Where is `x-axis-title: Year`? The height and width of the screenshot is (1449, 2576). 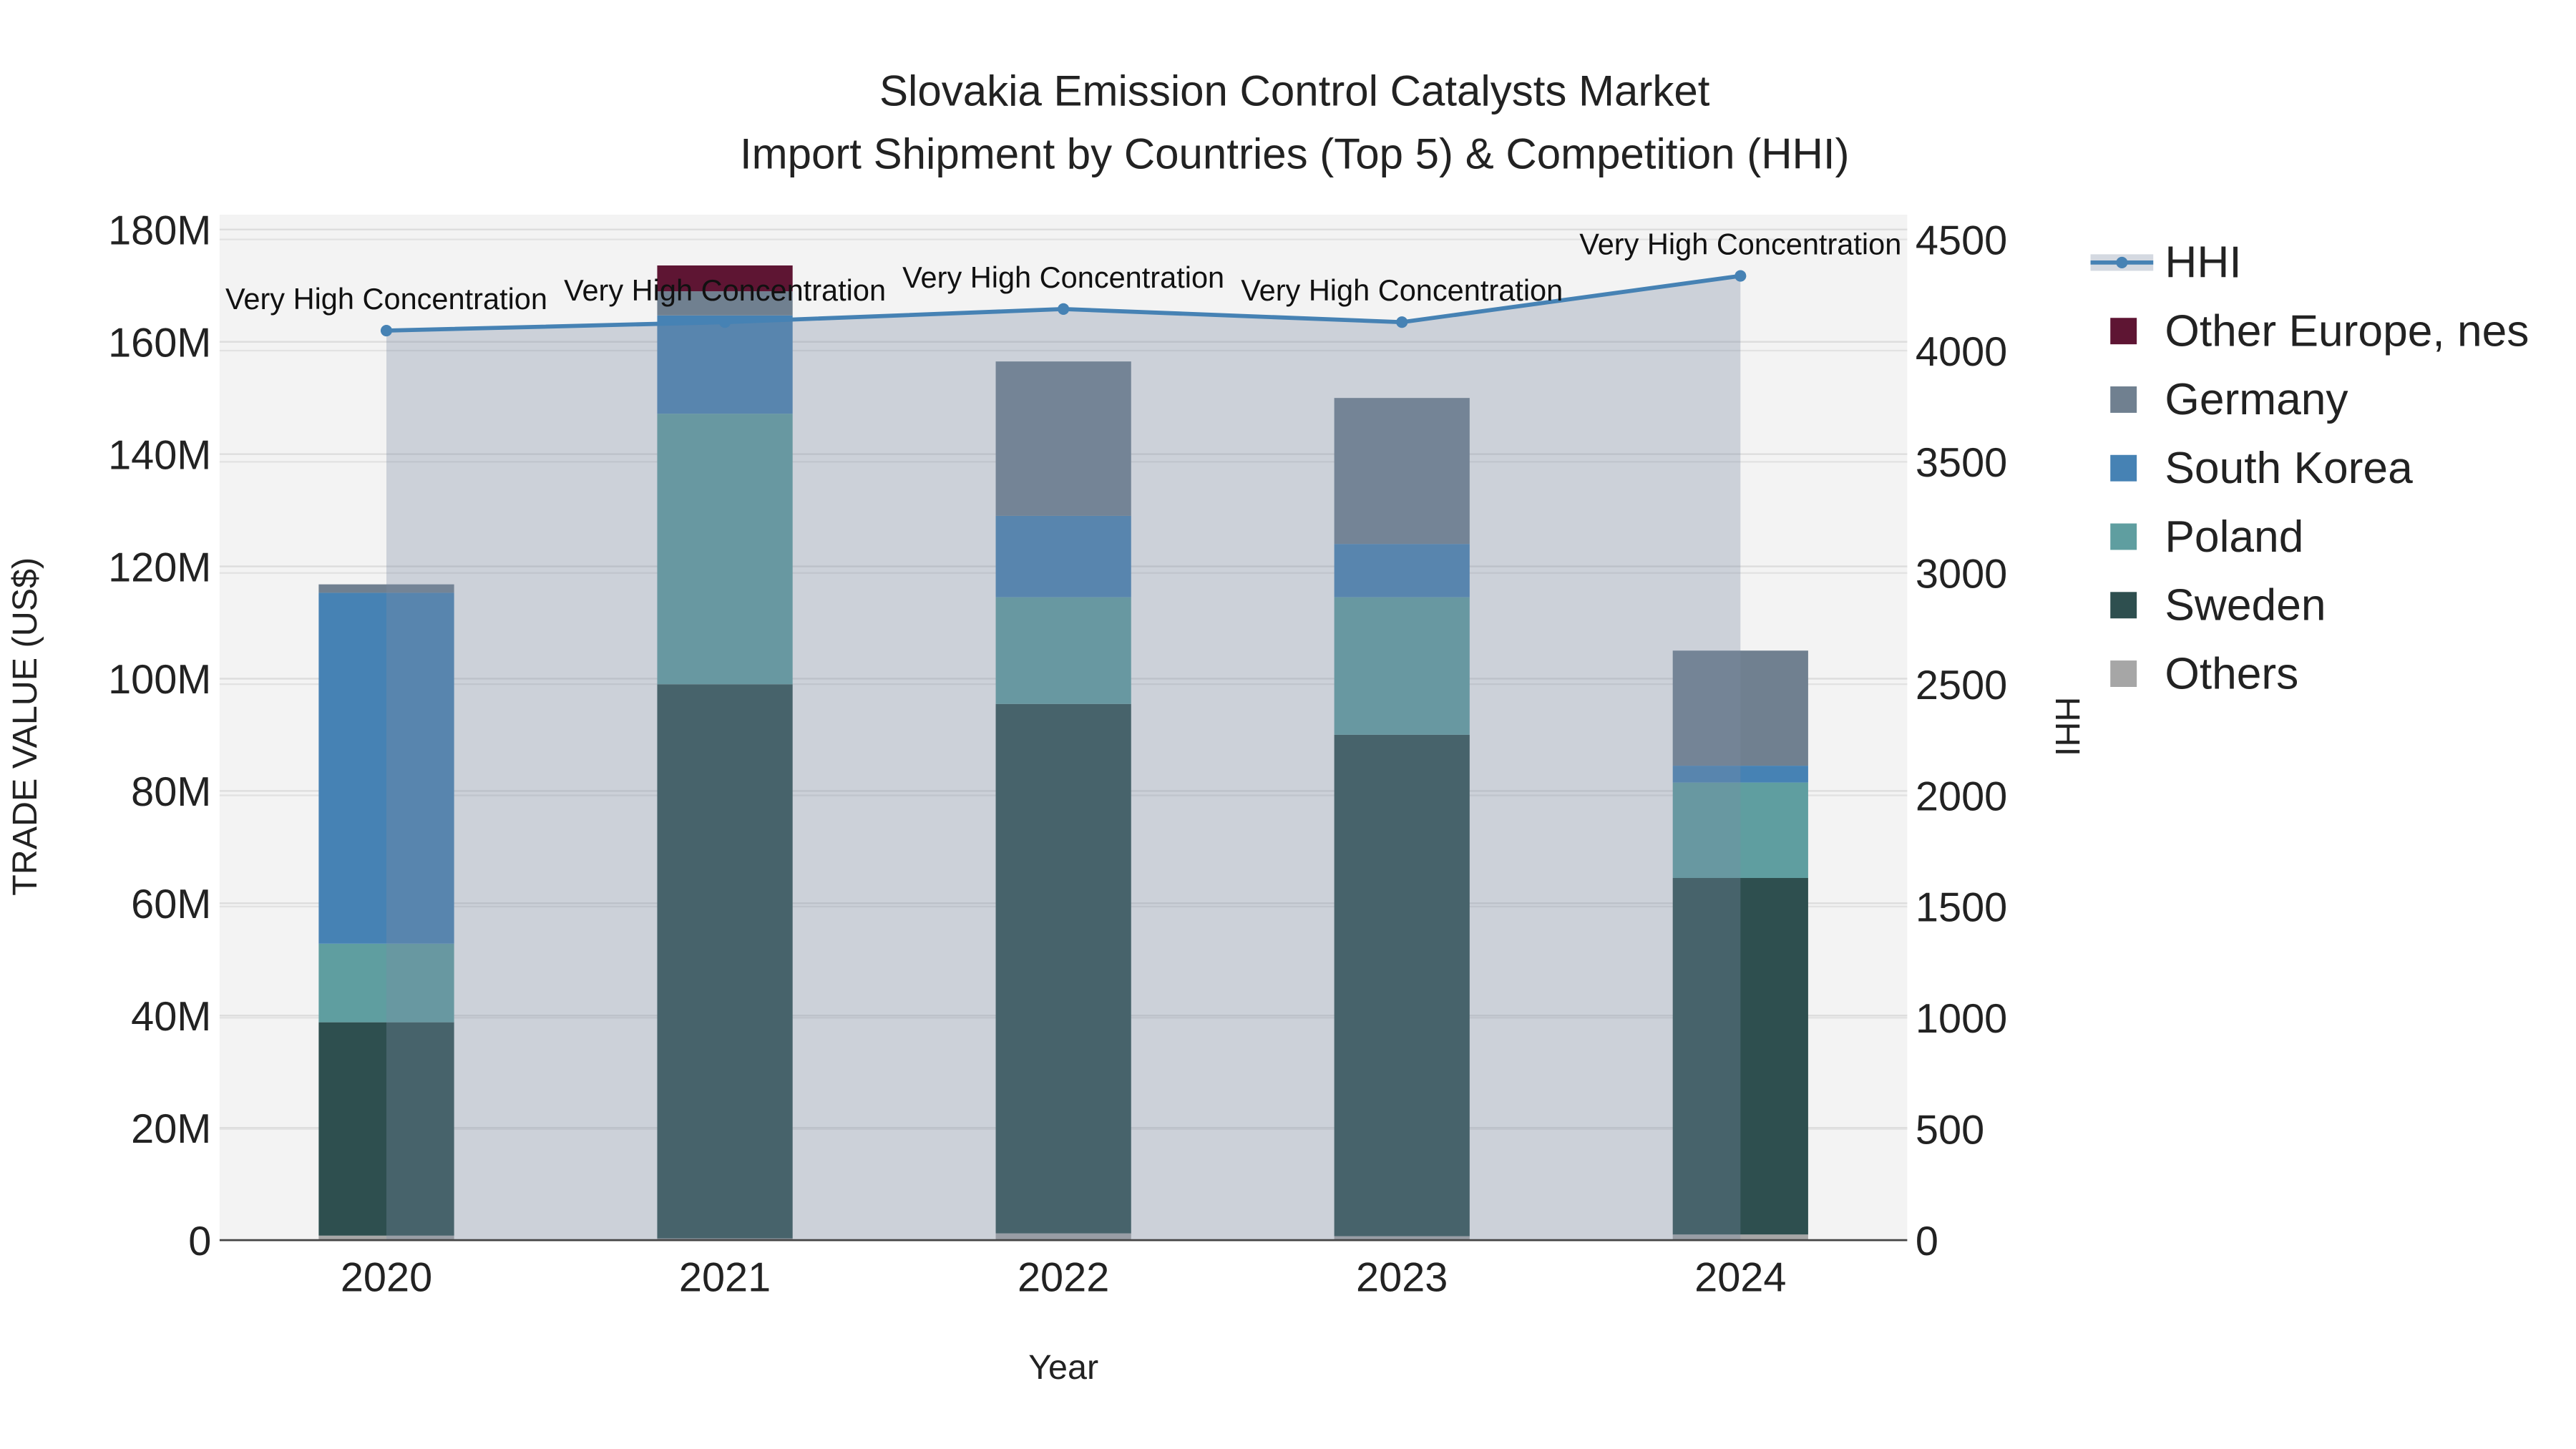
x-axis-title: Year is located at coordinates (1063, 1367).